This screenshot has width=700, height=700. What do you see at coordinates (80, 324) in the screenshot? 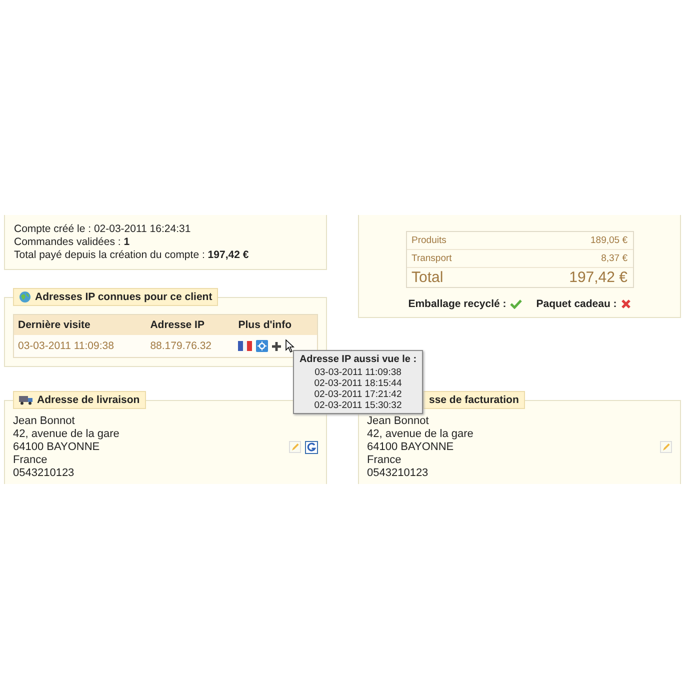
I see `column-header: Dernière visite` at bounding box center [80, 324].